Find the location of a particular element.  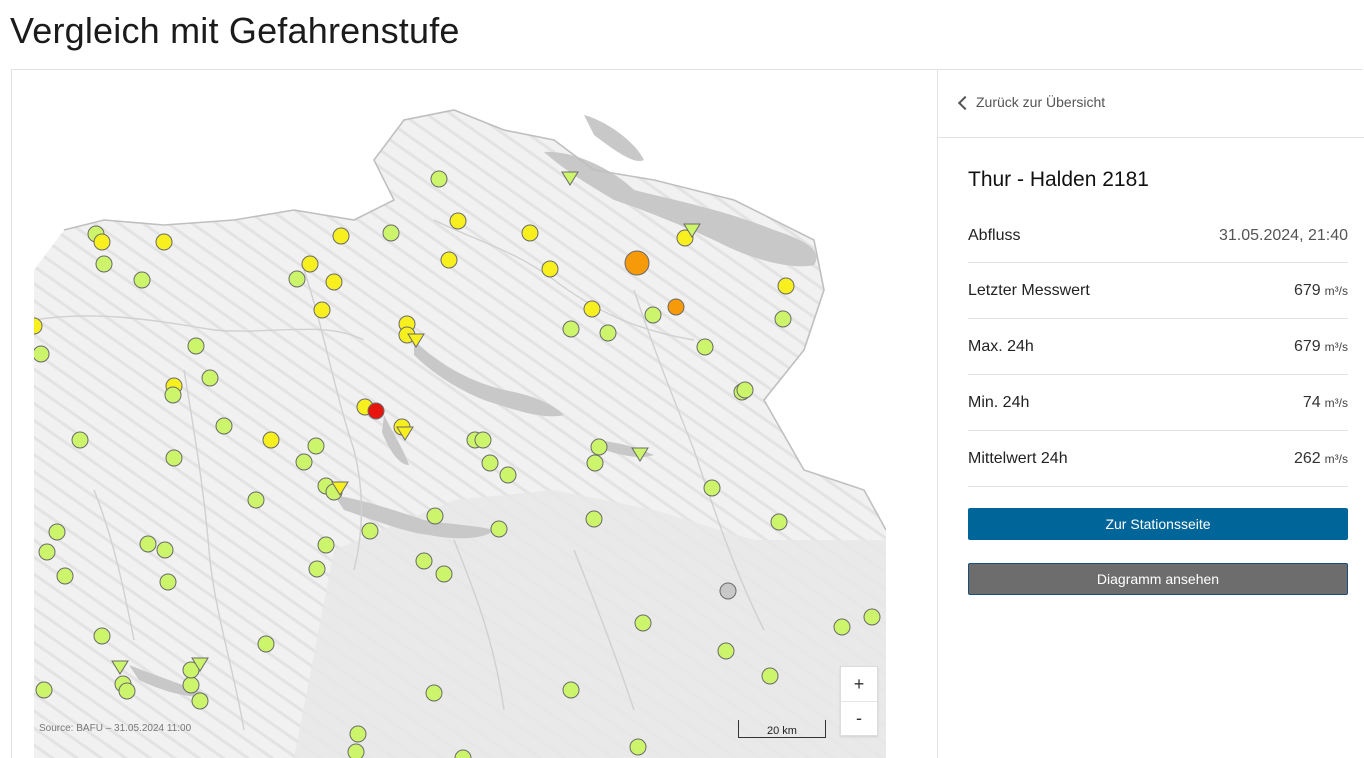

row-abfluss: Abfluss 31.05.2024, 21:40 is located at coordinates (1158, 236).